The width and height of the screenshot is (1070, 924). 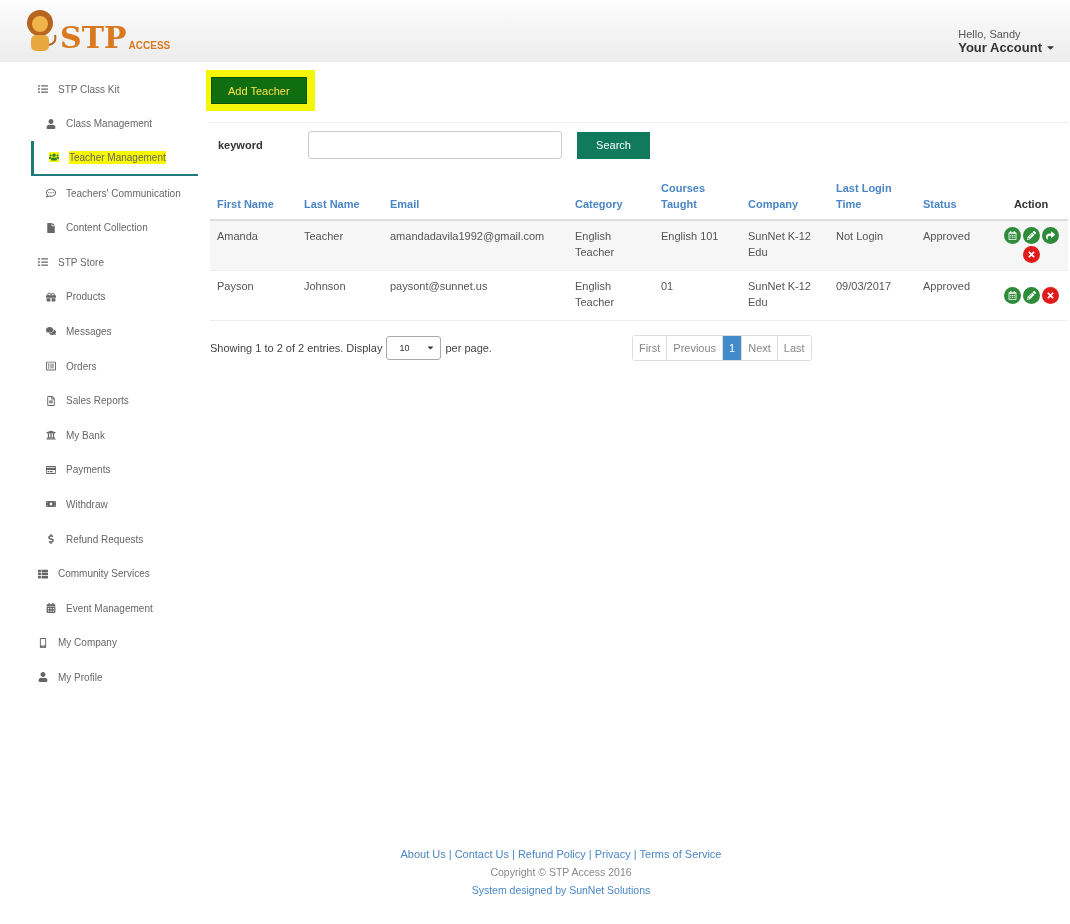 What do you see at coordinates (101, 124) in the screenshot?
I see `sidebar-item: Class Management` at bounding box center [101, 124].